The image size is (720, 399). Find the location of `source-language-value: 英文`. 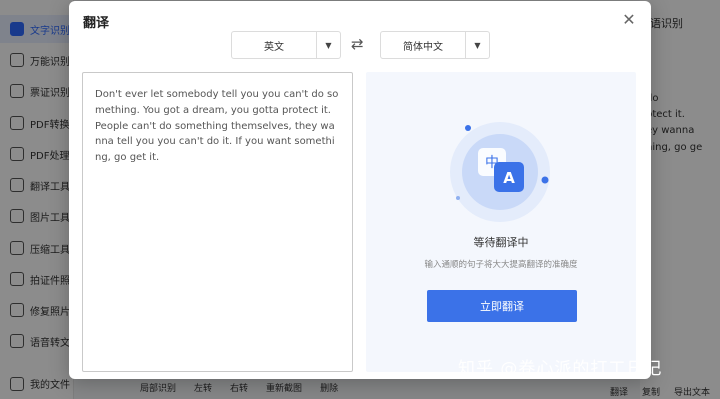

source-language-value: 英文 is located at coordinates (274, 47).